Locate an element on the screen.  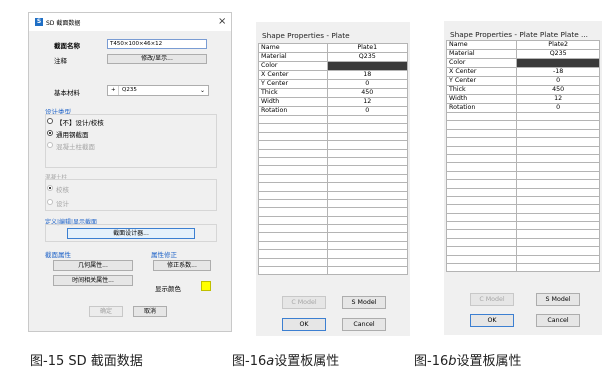
close-icon: × is located at coordinates (222, 21).